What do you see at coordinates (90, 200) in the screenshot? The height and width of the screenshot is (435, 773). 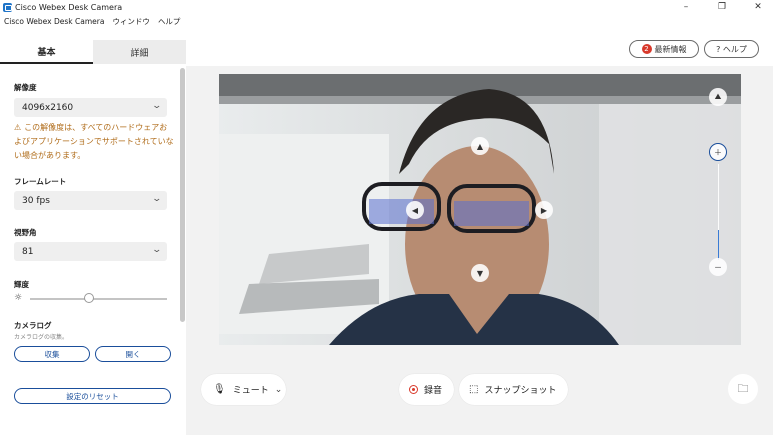 I see `framerate-select: 30 fps ⌄` at bounding box center [90, 200].